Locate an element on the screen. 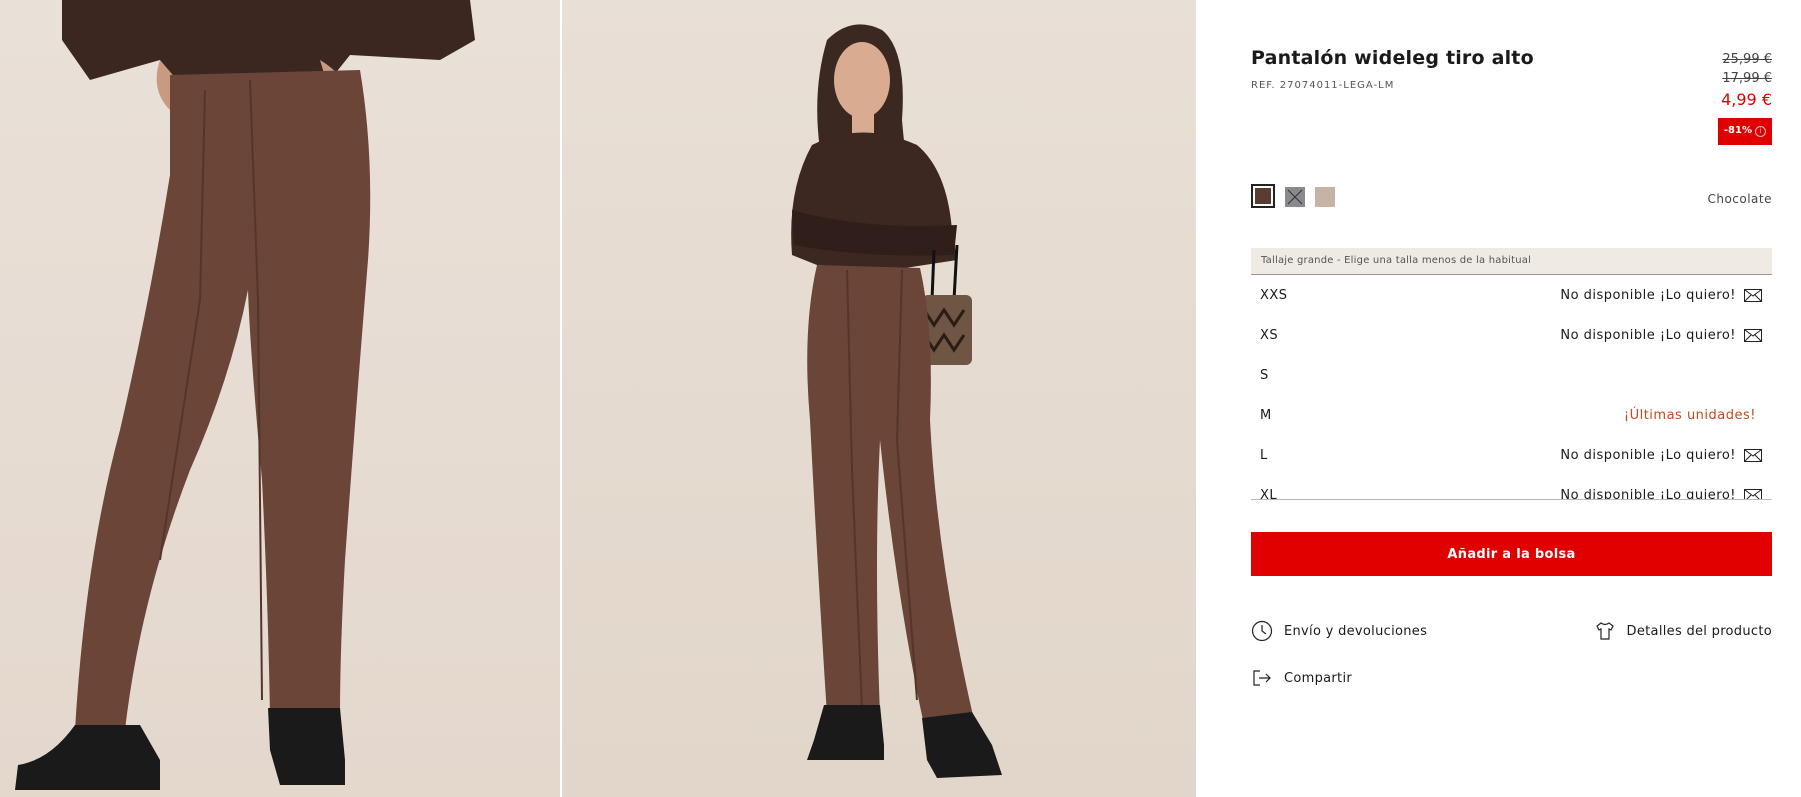 The image size is (1801, 797). size-label: XL is located at coordinates (1269, 493).